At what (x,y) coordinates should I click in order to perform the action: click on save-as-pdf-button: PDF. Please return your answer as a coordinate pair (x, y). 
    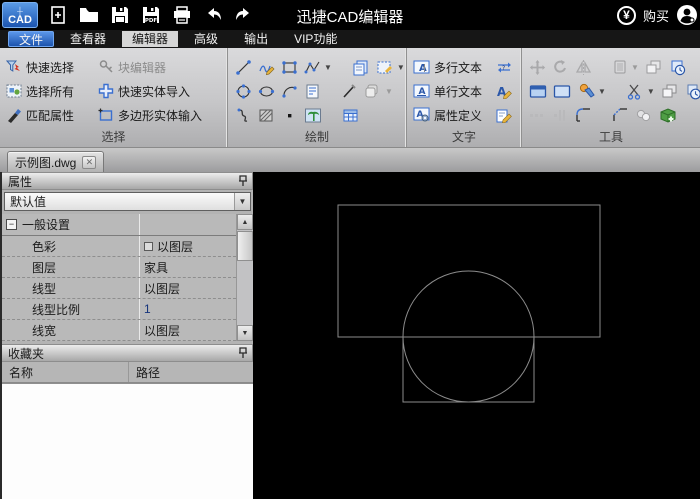
    Looking at the image, I should click on (150, 15).